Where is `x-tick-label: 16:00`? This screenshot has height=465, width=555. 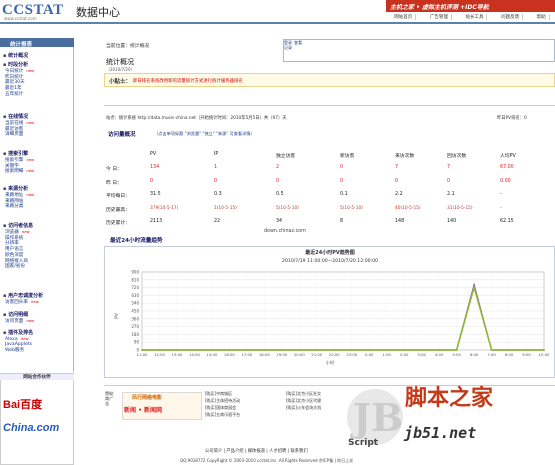
x-tick-label: 16:00 is located at coordinates (230, 354).